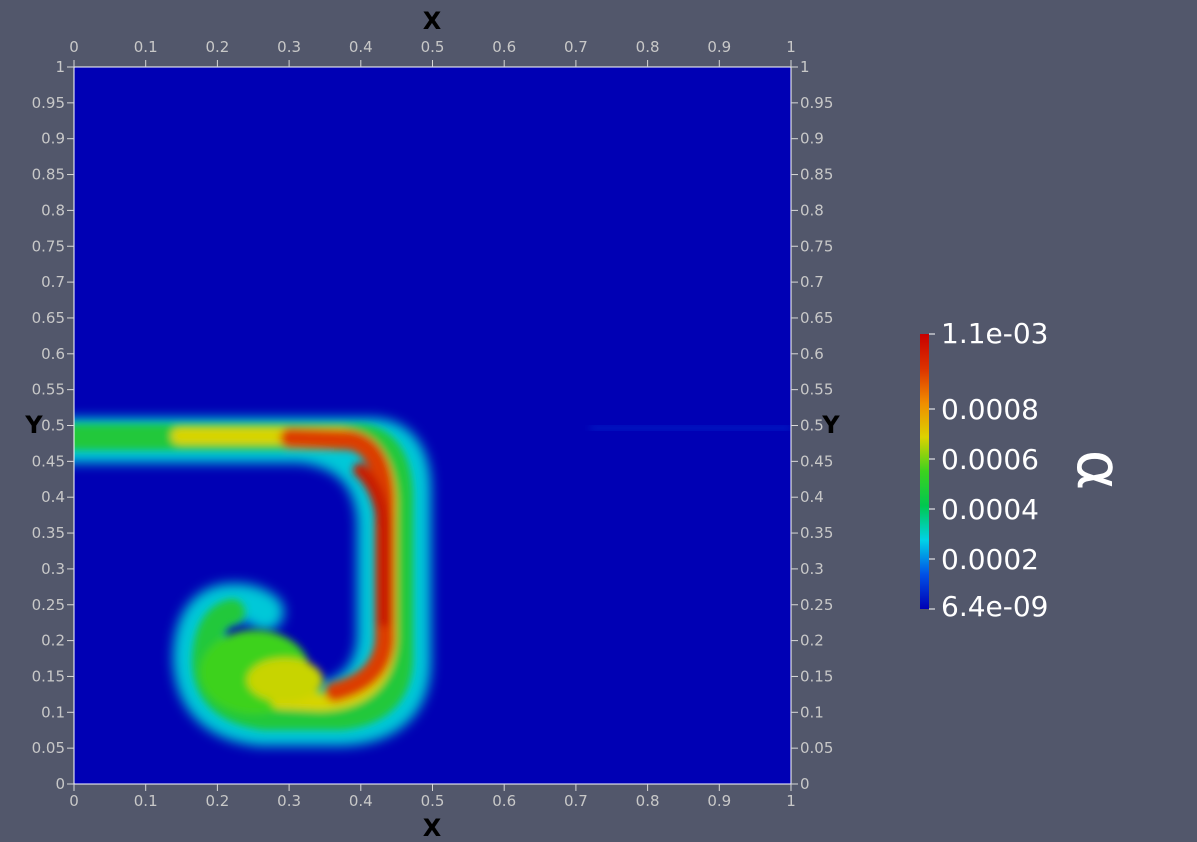 The height and width of the screenshot is (842, 1197). What do you see at coordinates (995, 606) in the screenshot?
I see `colorbar-min-label: 6.4e-09` at bounding box center [995, 606].